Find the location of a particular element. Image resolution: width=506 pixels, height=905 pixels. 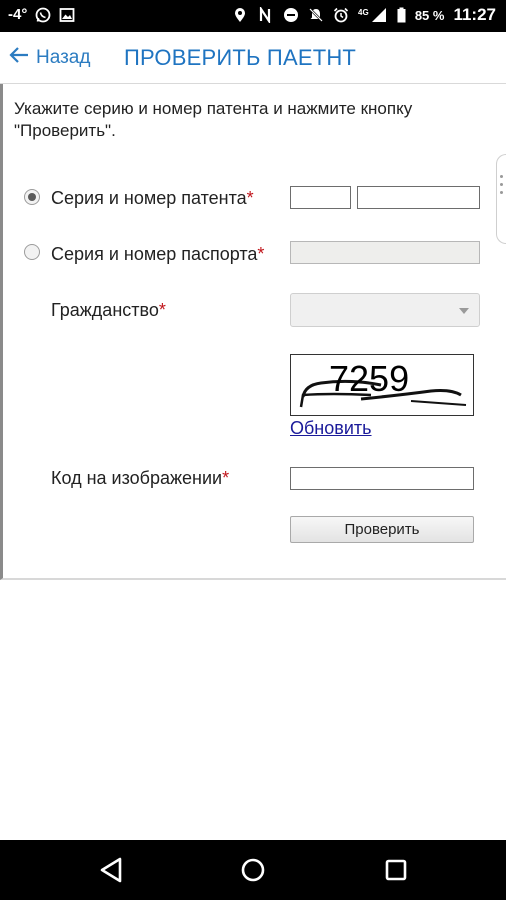

battery-icon is located at coordinates (401, 15).